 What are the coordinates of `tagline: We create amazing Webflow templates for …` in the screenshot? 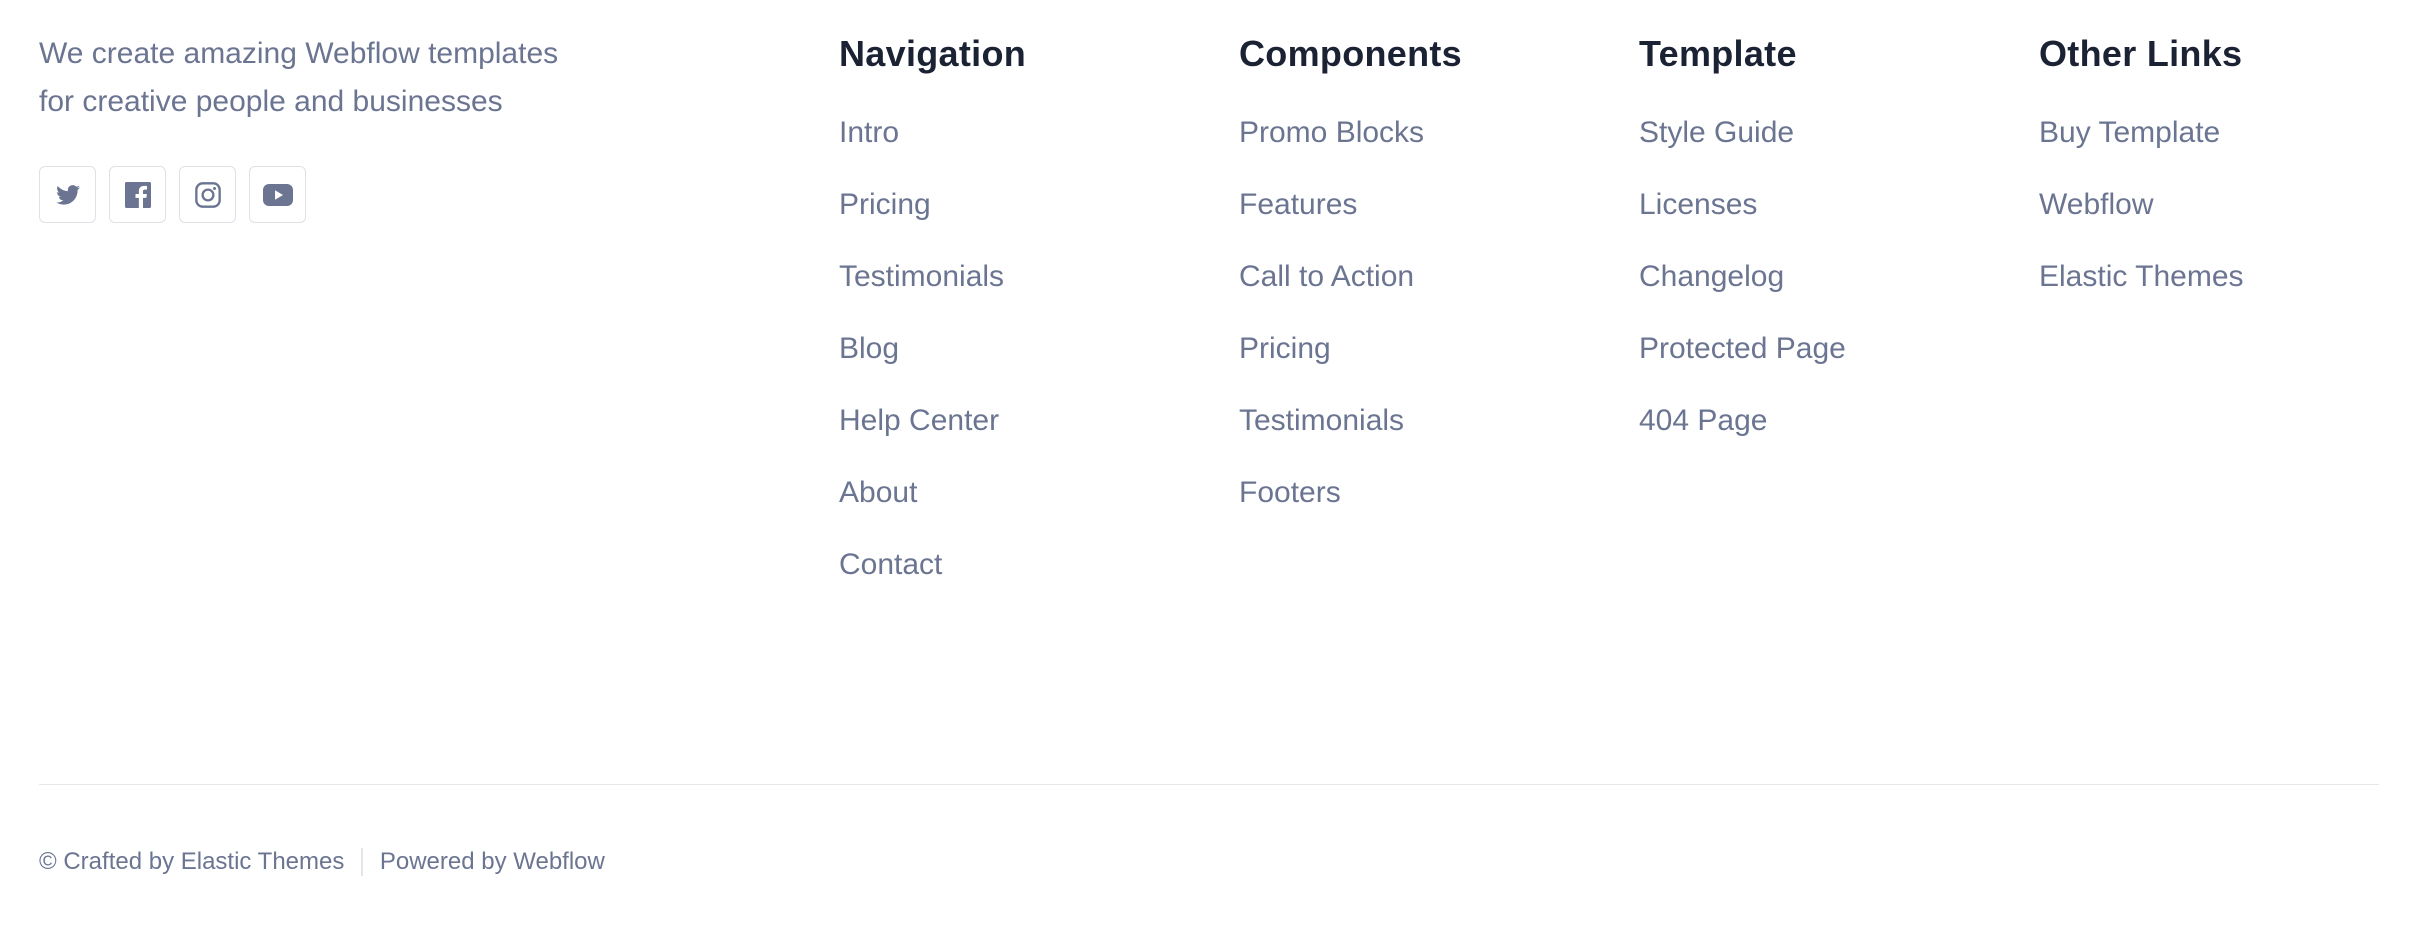 It's located at (329, 78).